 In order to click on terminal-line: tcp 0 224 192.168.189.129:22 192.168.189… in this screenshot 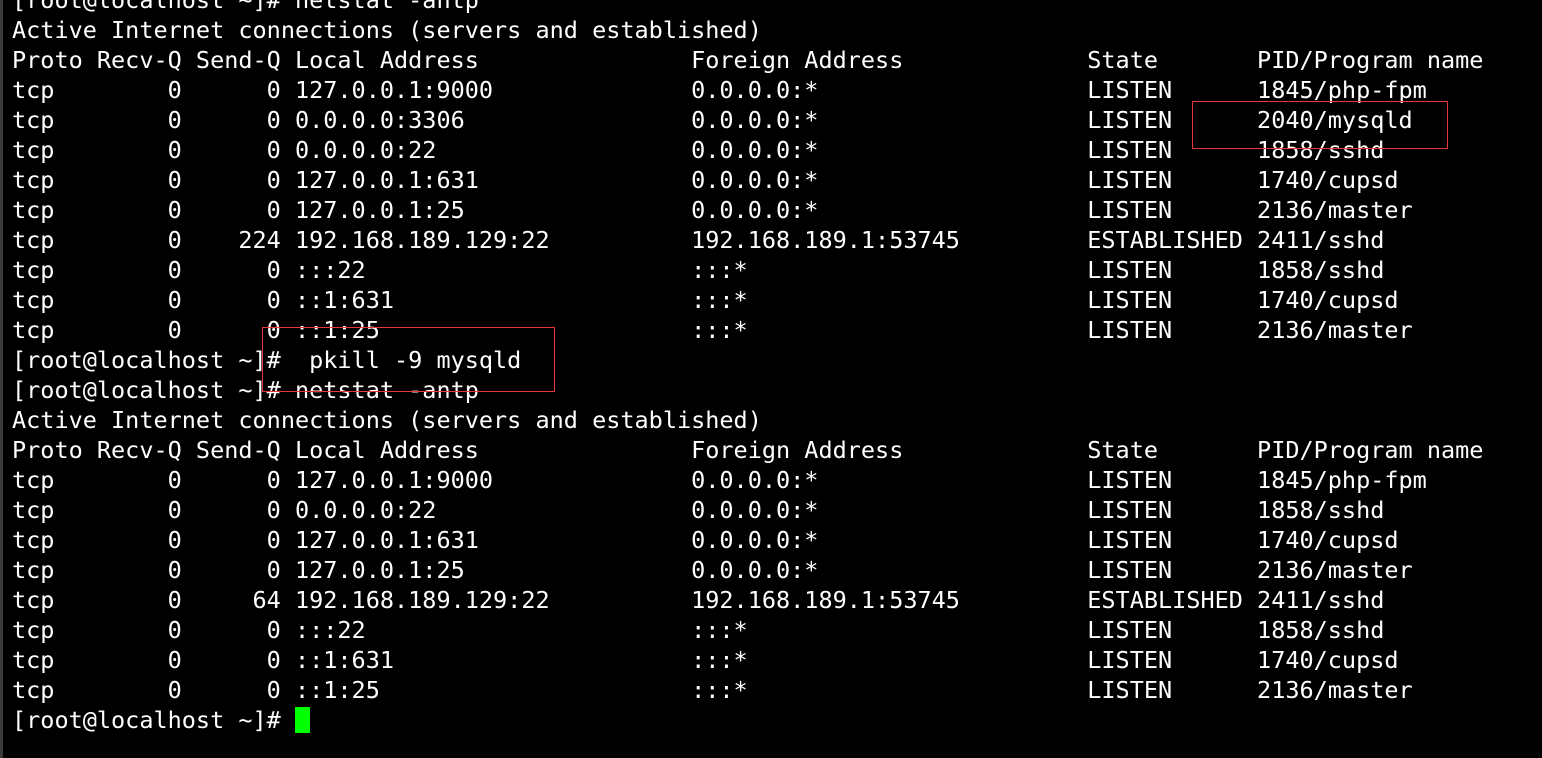, I will do `click(698, 240)`.